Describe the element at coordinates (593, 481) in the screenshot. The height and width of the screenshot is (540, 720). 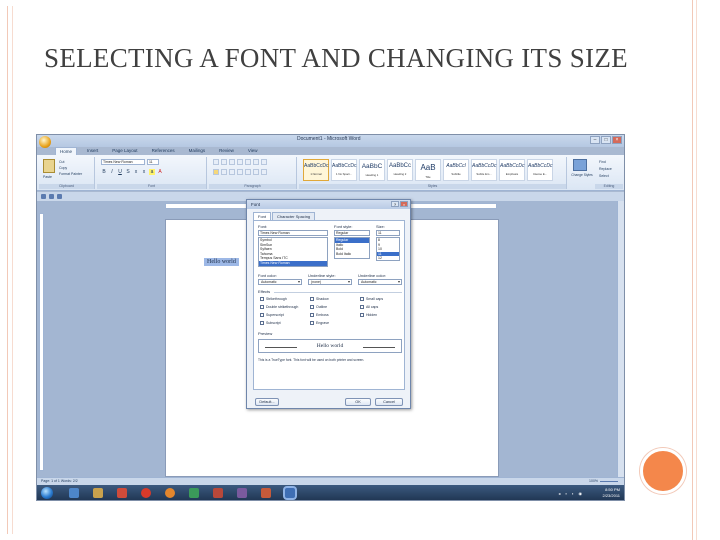
I see `zoom-level: 100%` at that location.